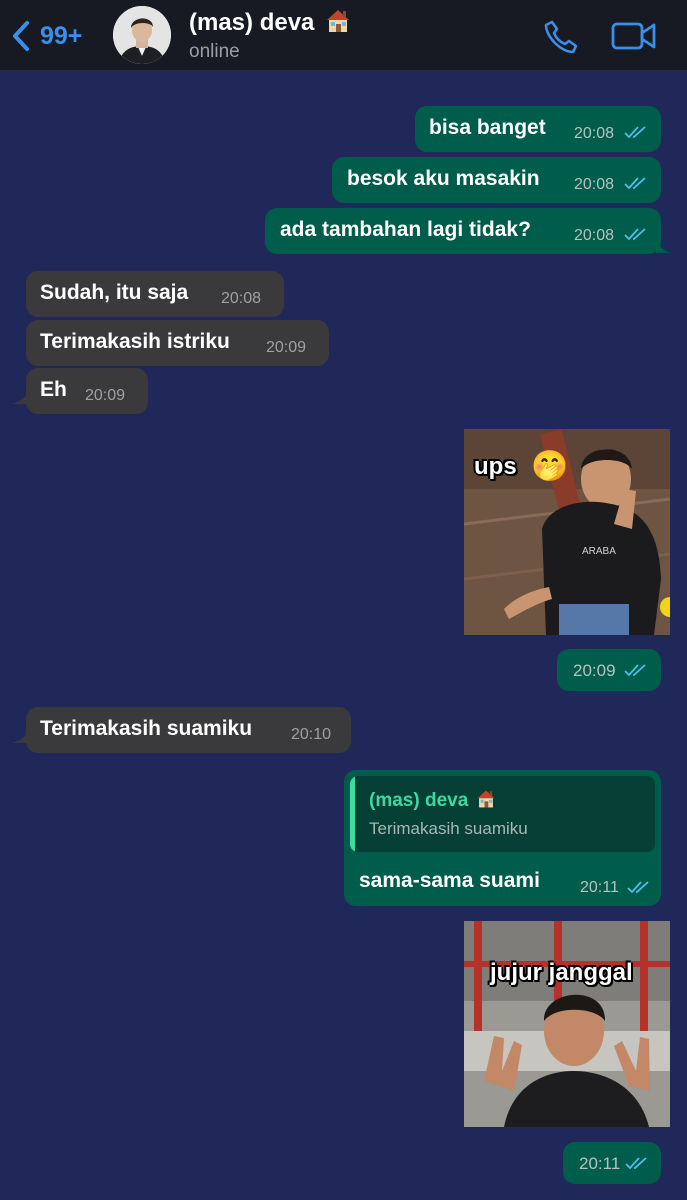  What do you see at coordinates (449, 880) in the screenshot?
I see `message-text: sama-sama suami` at bounding box center [449, 880].